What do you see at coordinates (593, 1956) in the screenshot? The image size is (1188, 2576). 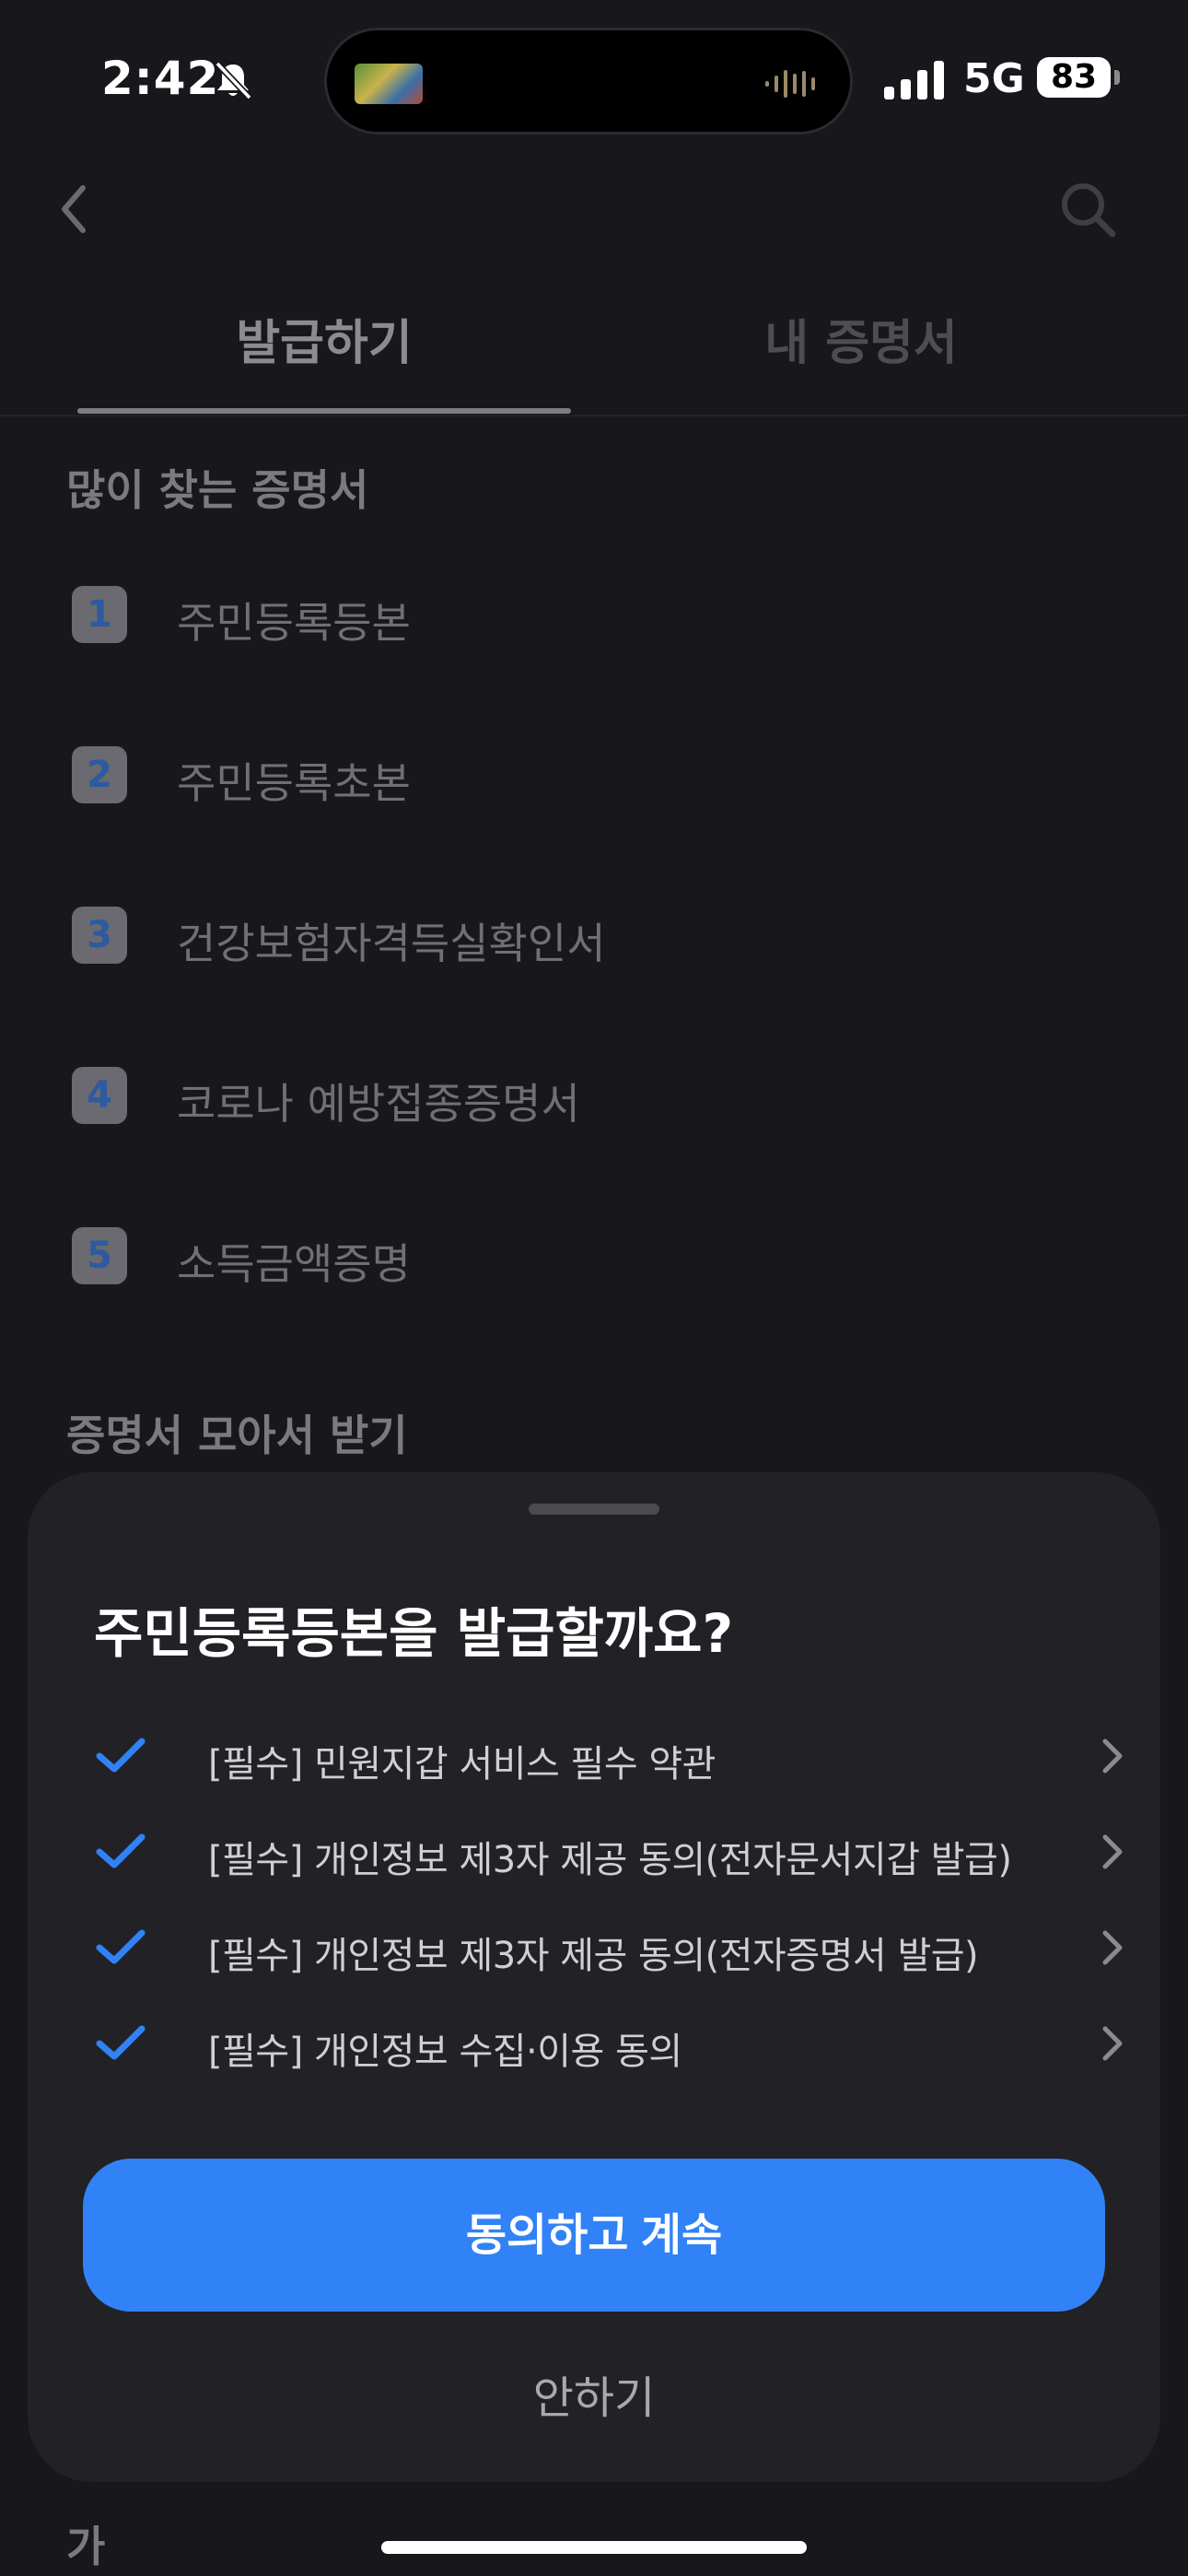 I see `consent-label: [필수] 개인정보 제3자 제공 동의(전자증명서 발급)` at bounding box center [593, 1956].